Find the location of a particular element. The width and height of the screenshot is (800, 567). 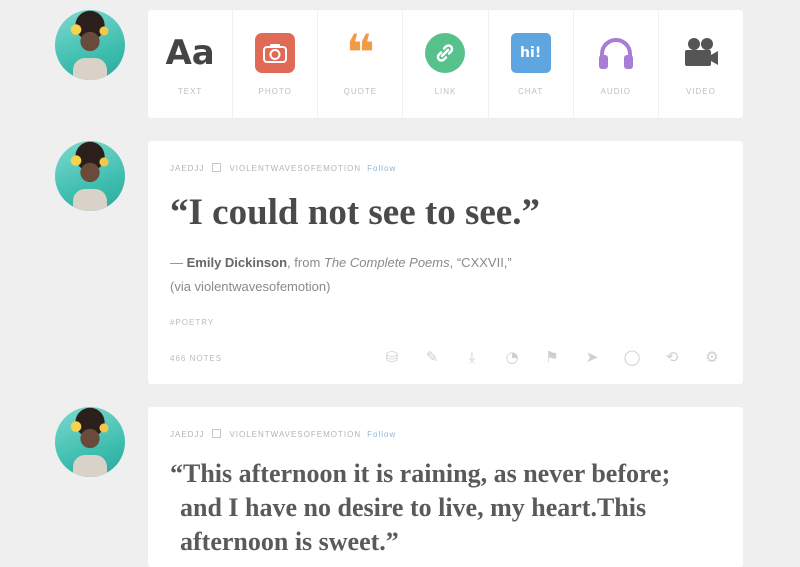

flag-icon: ⚑ is located at coordinates (552, 357).